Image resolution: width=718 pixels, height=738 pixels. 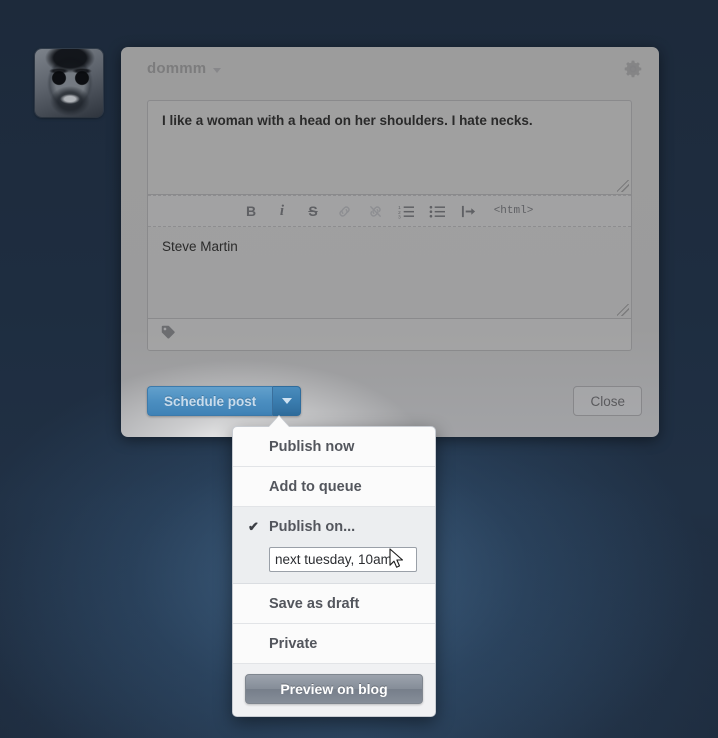 I want to click on menu-item-publish-now: Publish now, so click(x=334, y=447).